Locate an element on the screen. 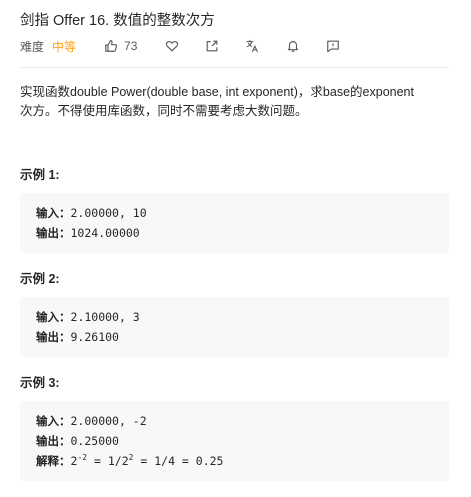 This screenshot has width=471, height=497. description-line: 次方。不得使用库函数，同时不需要考虑大数问题。 is located at coordinates (164, 111).